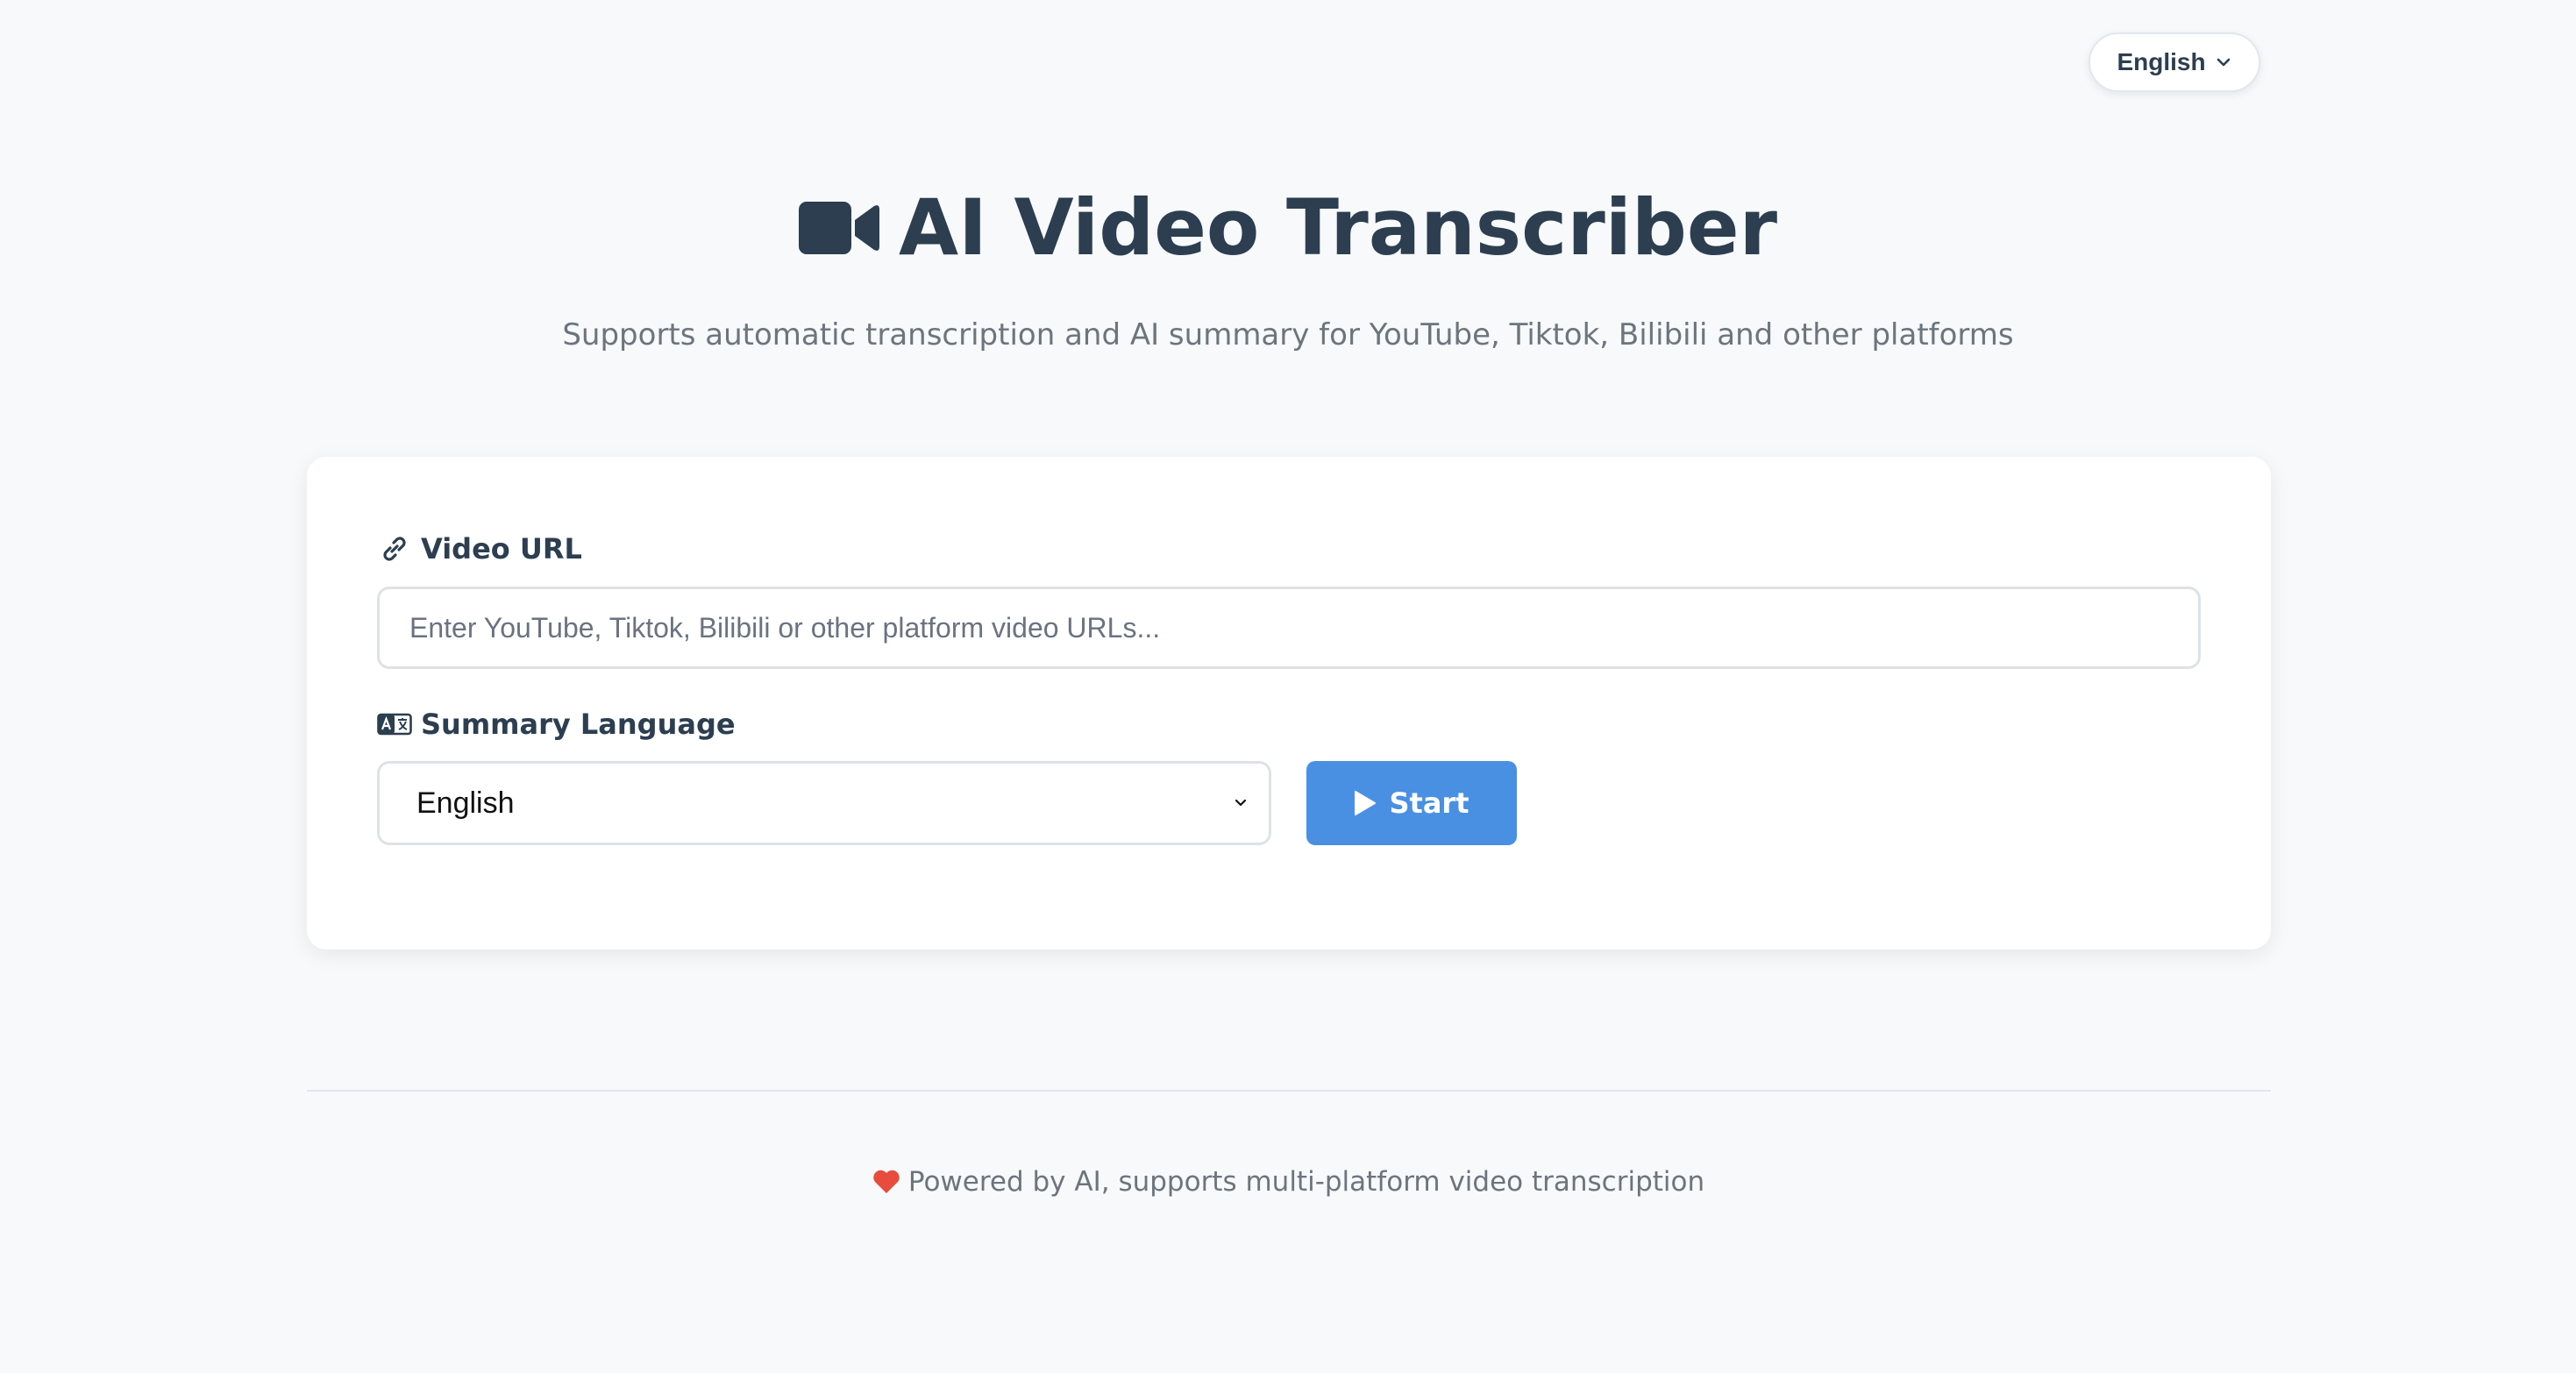  What do you see at coordinates (394, 724) in the screenshot?
I see `language-icon` at bounding box center [394, 724].